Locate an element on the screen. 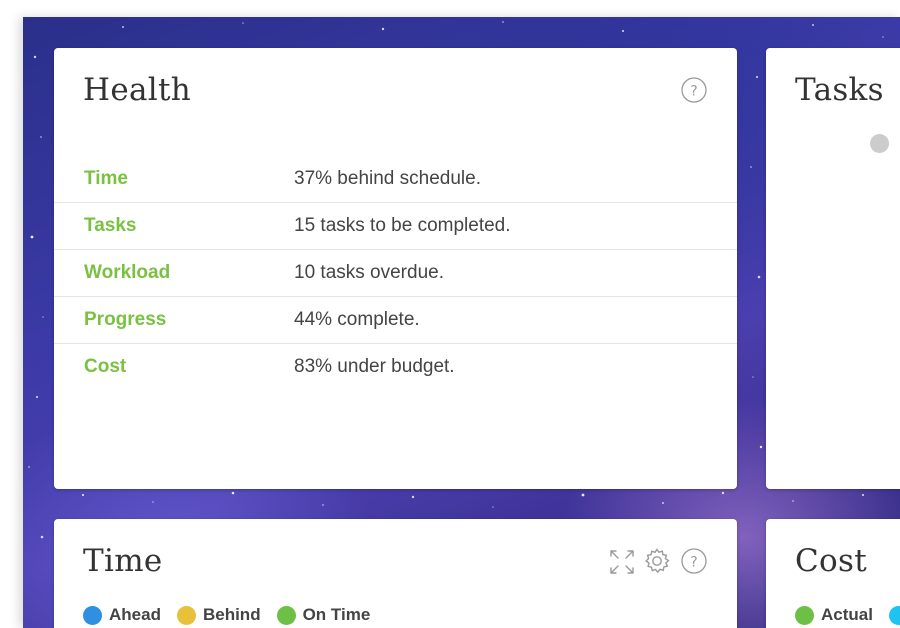  legend-label: Actual is located at coordinates (847, 614).